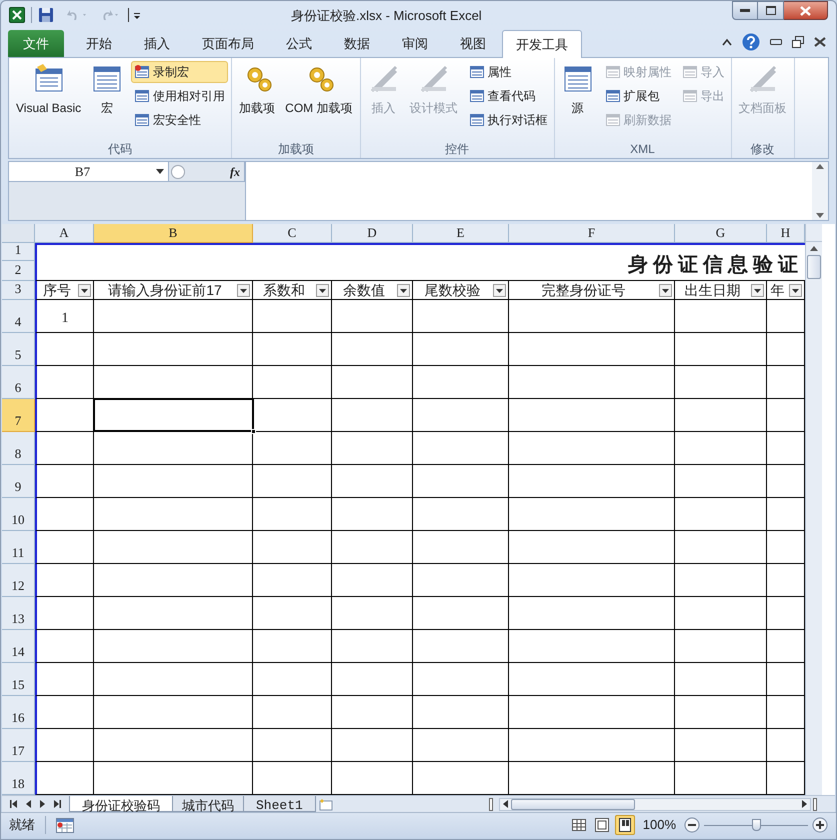  What do you see at coordinates (578, 89) in the screenshot?
I see `ribbon-button: 源` at bounding box center [578, 89].